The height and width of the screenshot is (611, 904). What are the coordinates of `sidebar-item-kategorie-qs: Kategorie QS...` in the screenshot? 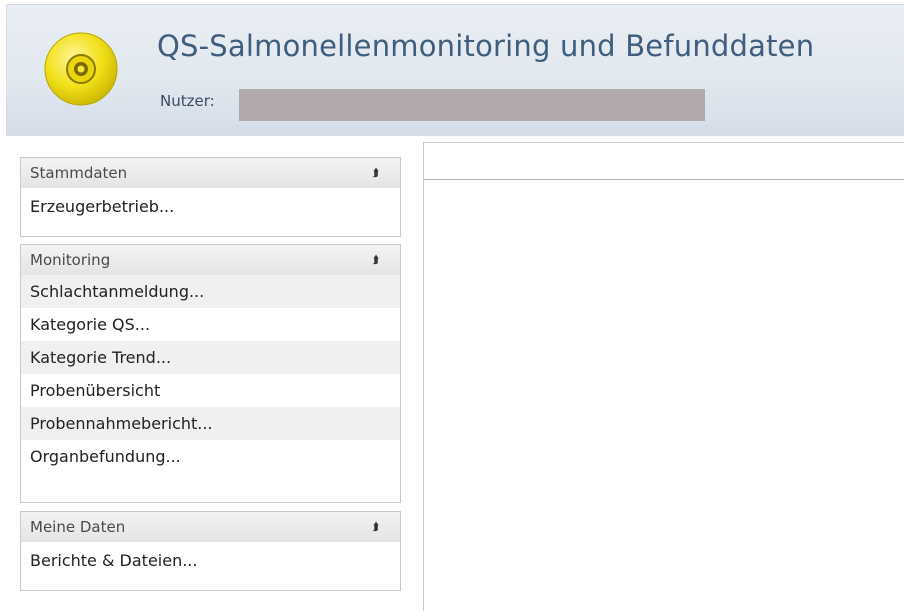 It's located at (210, 324).